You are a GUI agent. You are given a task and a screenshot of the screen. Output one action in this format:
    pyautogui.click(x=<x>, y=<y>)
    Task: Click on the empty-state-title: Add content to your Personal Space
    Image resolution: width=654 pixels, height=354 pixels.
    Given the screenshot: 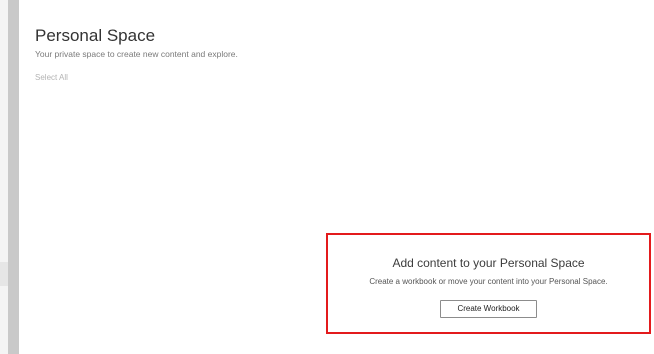 What is the action you would take?
    pyautogui.click(x=488, y=263)
    